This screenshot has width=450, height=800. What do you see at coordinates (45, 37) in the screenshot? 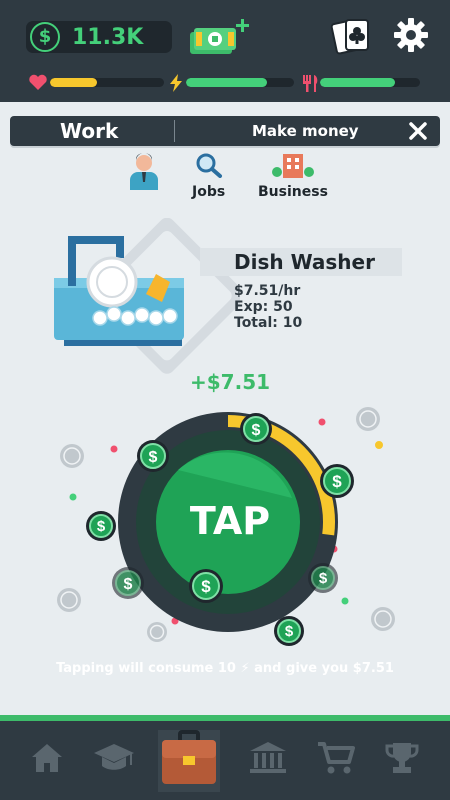
I see `dollar-icon: $` at bounding box center [45, 37].